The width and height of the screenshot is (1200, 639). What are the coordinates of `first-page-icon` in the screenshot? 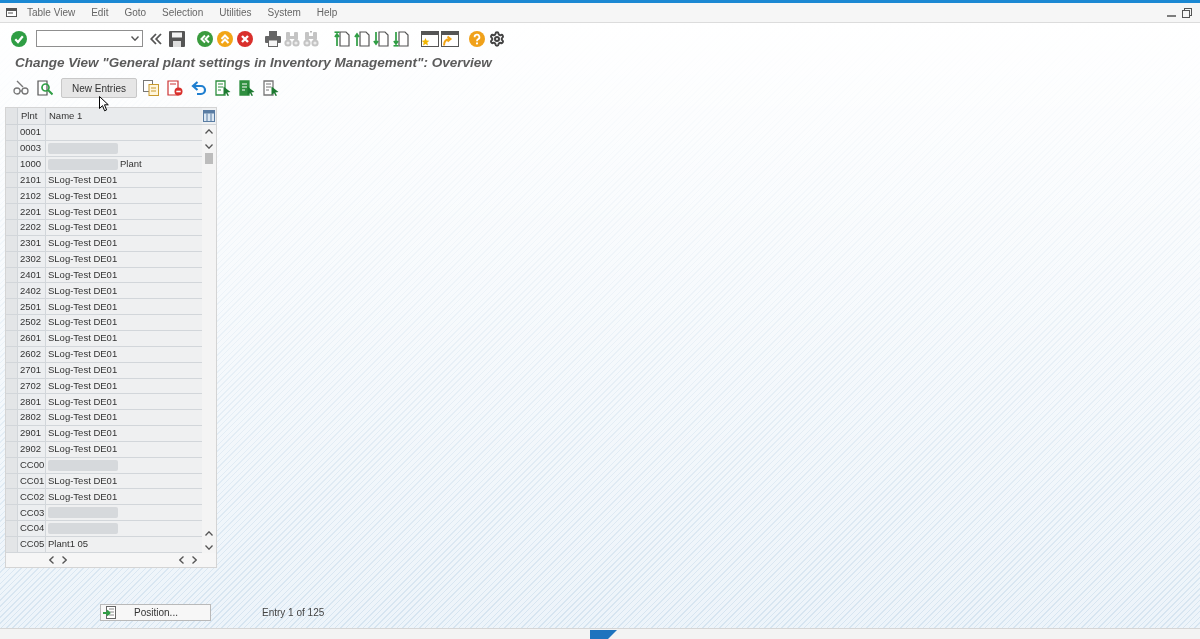 It's located at (342, 38).